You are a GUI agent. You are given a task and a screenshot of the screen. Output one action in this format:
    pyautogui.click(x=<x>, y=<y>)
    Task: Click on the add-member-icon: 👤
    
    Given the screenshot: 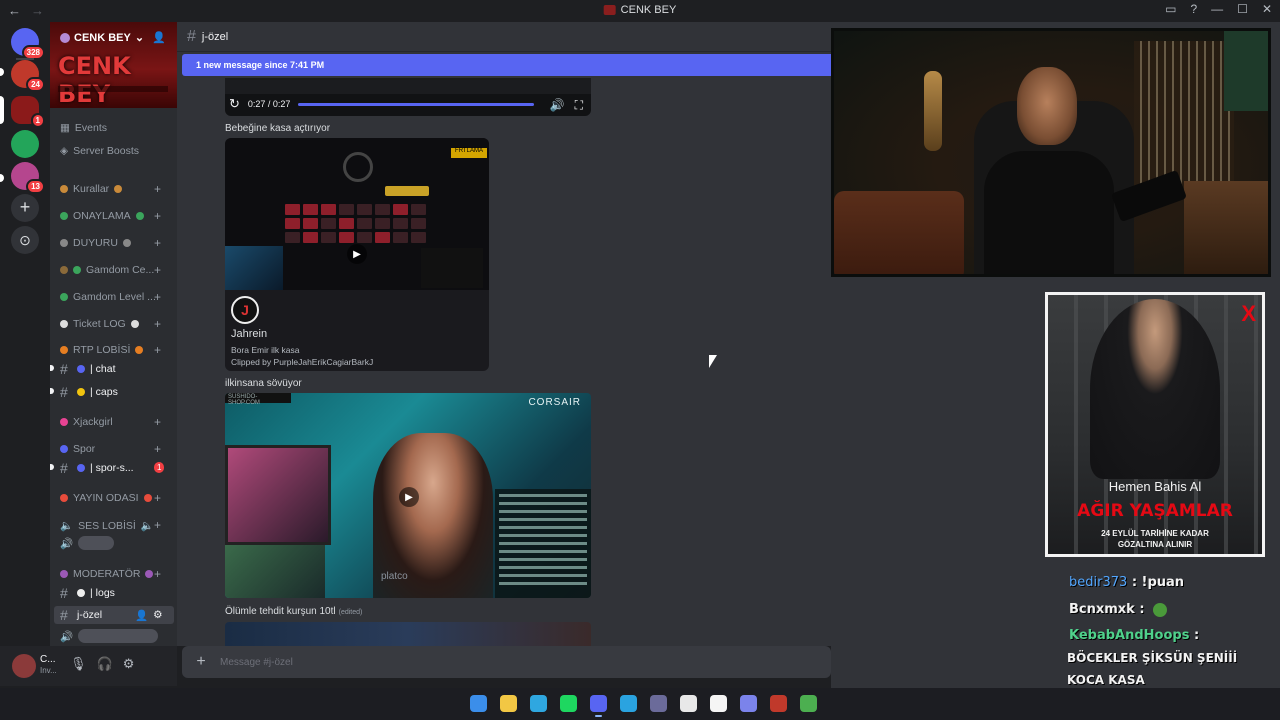 What is the action you would take?
    pyautogui.click(x=141, y=615)
    